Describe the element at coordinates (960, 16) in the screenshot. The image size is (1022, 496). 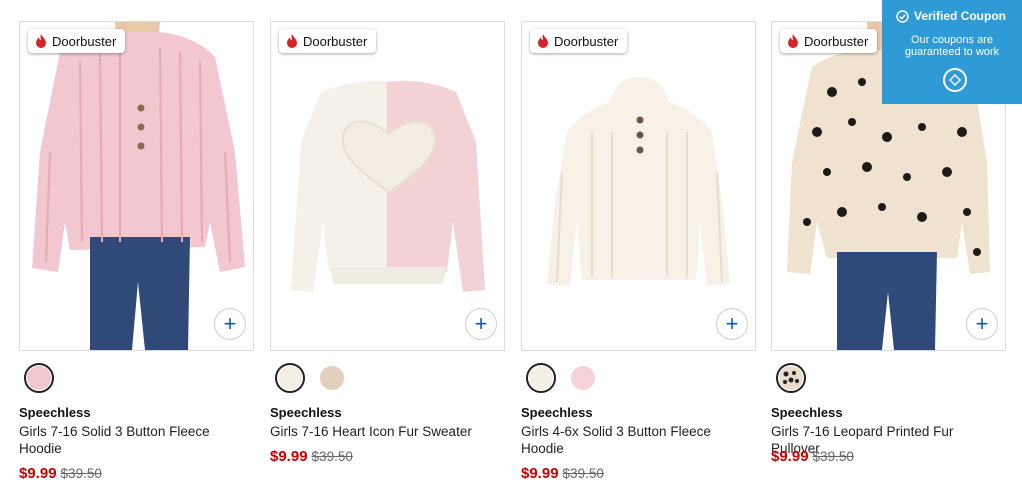
I see `coupon-title: Verified Coupon` at that location.